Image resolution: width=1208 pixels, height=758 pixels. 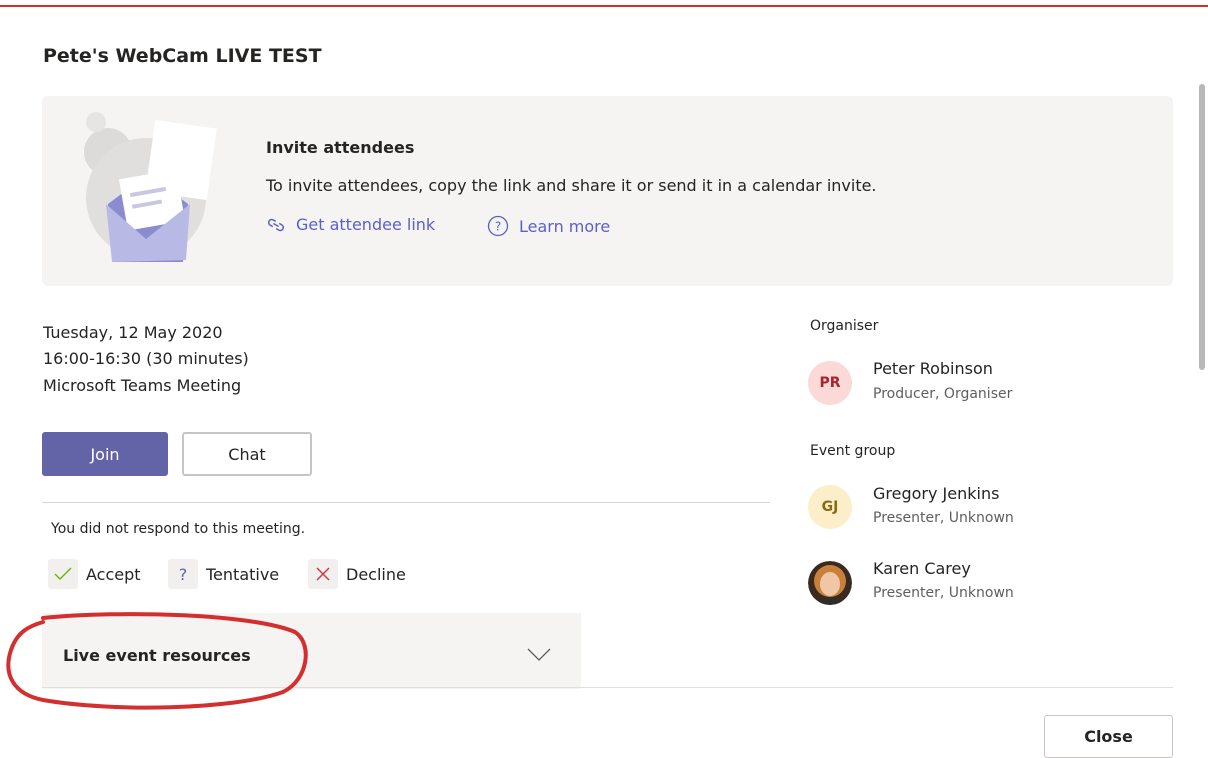 I want to click on learn-more-label: Learn more, so click(x=565, y=226).